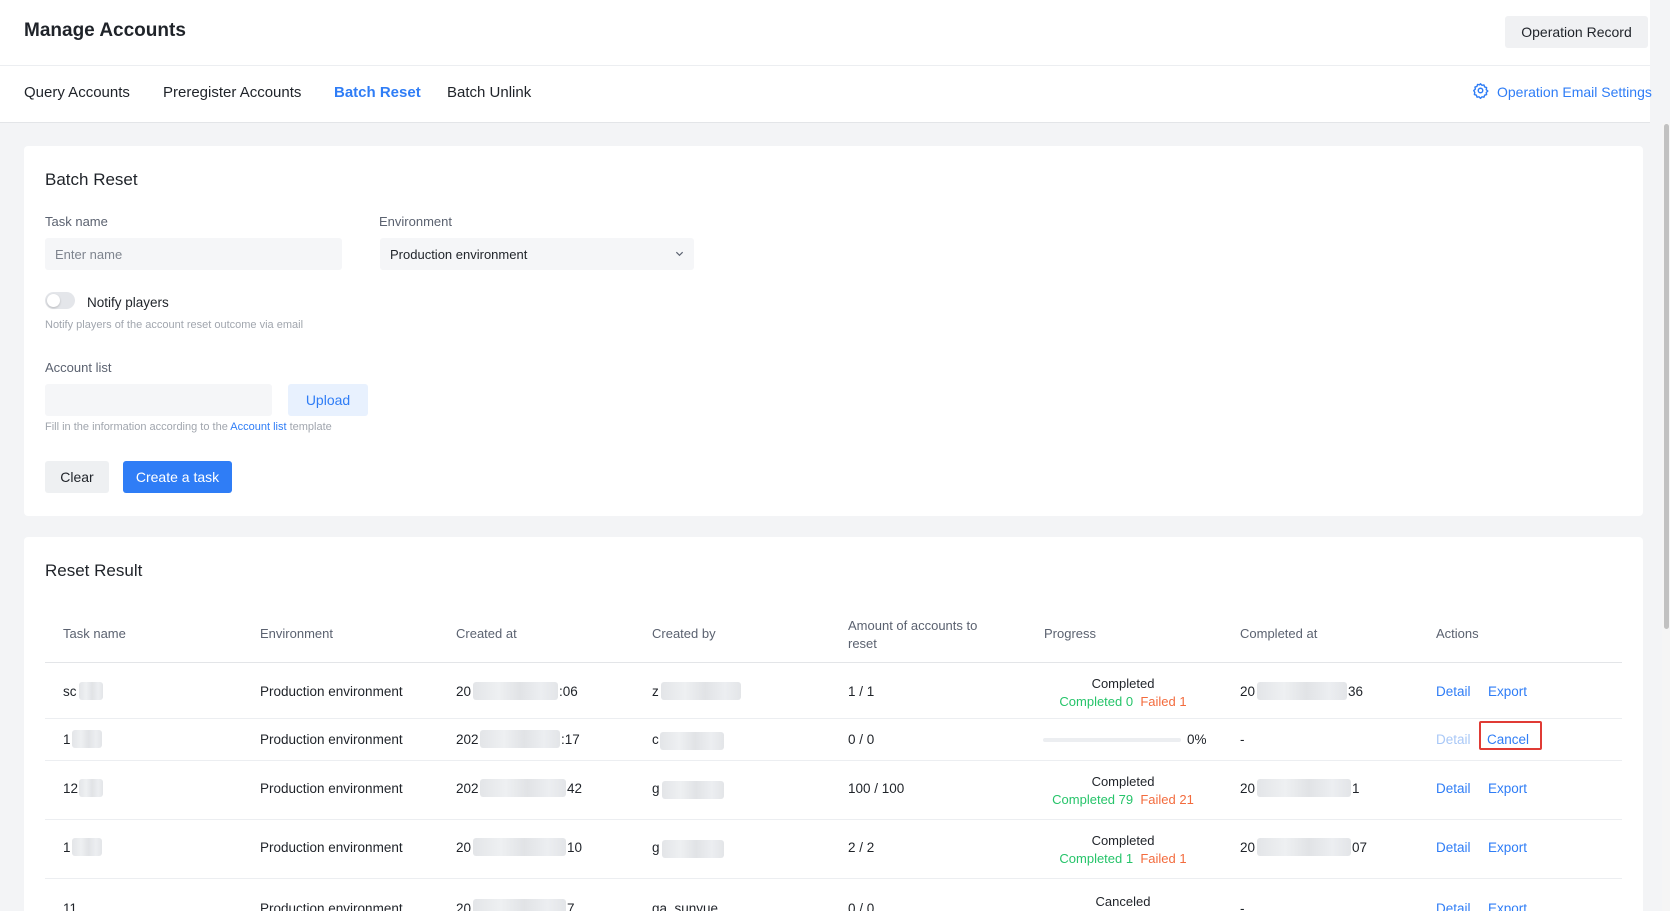  I want to click on environment-value: Production environment, so click(459, 254).